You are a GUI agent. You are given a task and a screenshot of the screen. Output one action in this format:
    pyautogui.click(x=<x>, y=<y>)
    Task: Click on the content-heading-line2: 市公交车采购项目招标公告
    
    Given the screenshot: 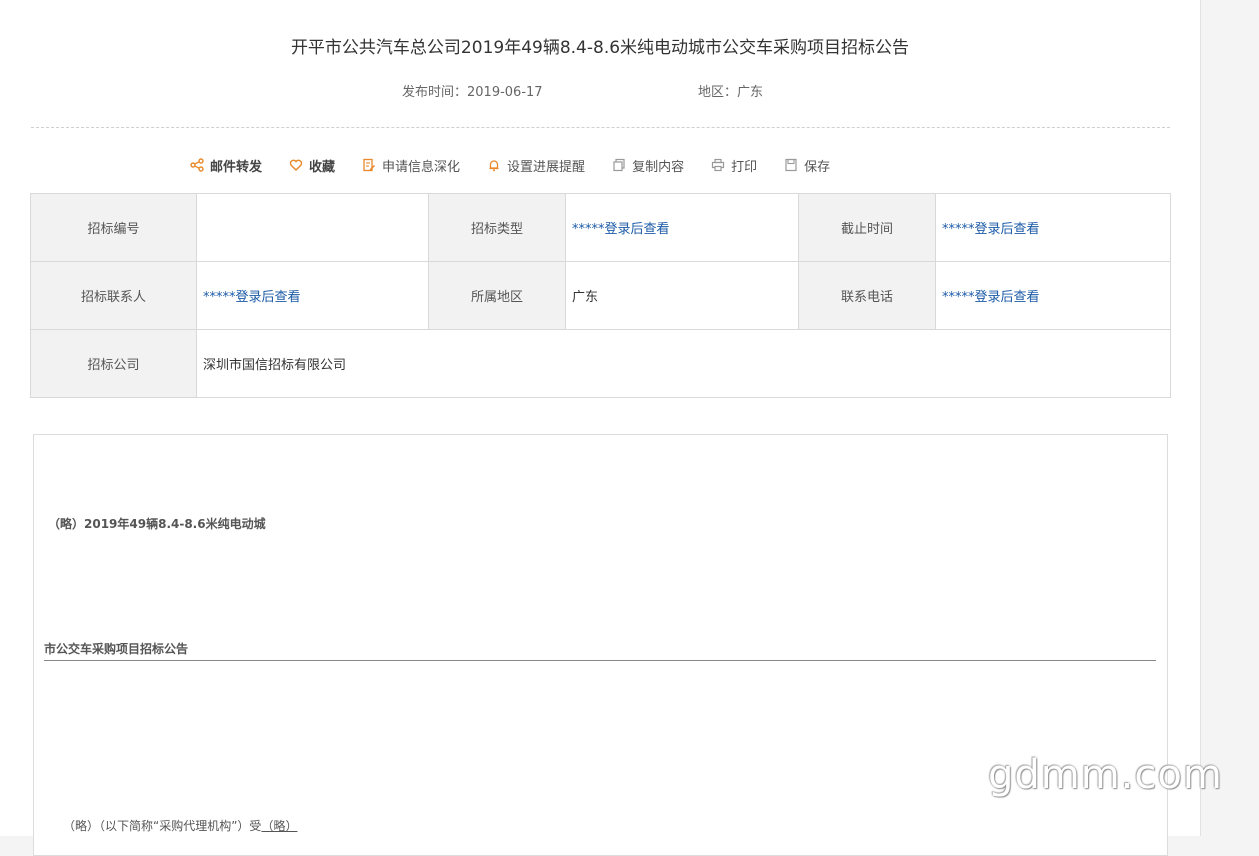 What is the action you would take?
    pyautogui.click(x=116, y=649)
    